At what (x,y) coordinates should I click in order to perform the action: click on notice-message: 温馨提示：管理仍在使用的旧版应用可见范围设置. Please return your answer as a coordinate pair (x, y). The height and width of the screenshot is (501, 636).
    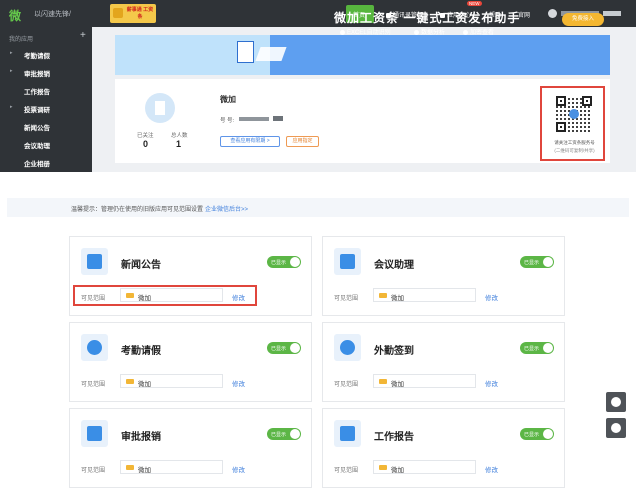
    Looking at the image, I should click on (137, 210).